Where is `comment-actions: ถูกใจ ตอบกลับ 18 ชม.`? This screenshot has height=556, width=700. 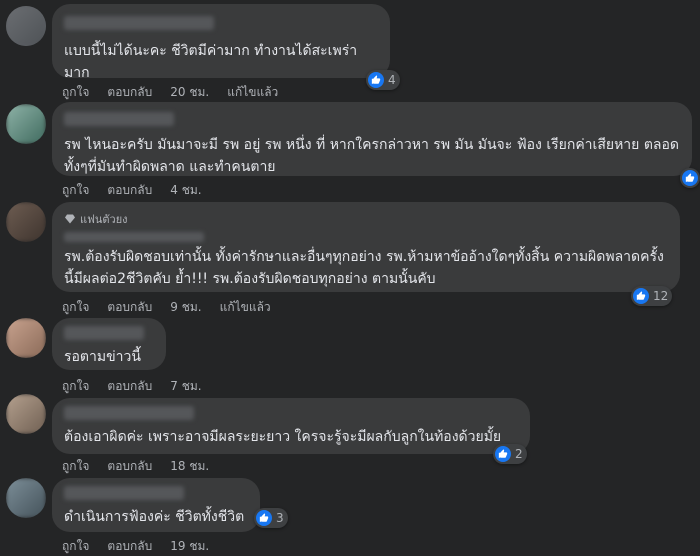
comment-actions: ถูกใจ ตอบกลับ 18 ชม. is located at coordinates (135, 466).